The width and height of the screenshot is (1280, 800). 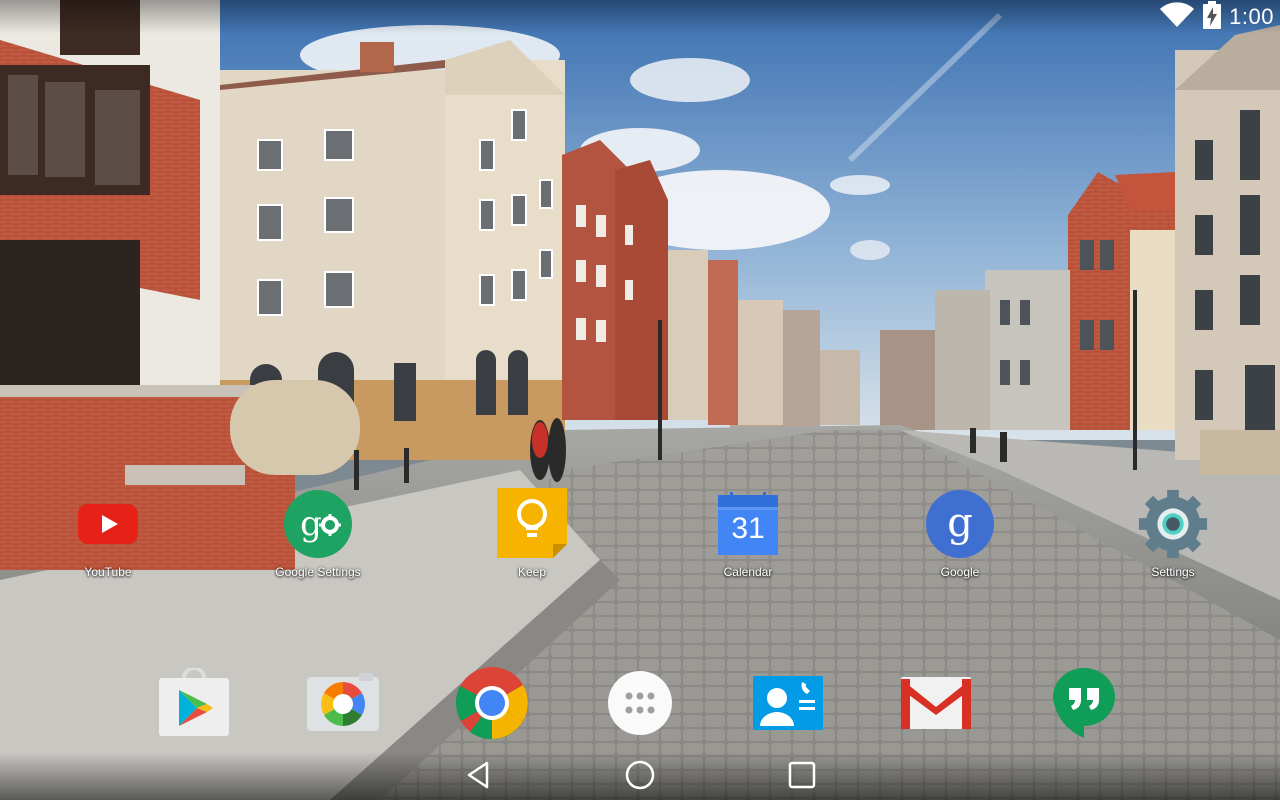 I want to click on dock-app-drawer, so click(x=640, y=705).